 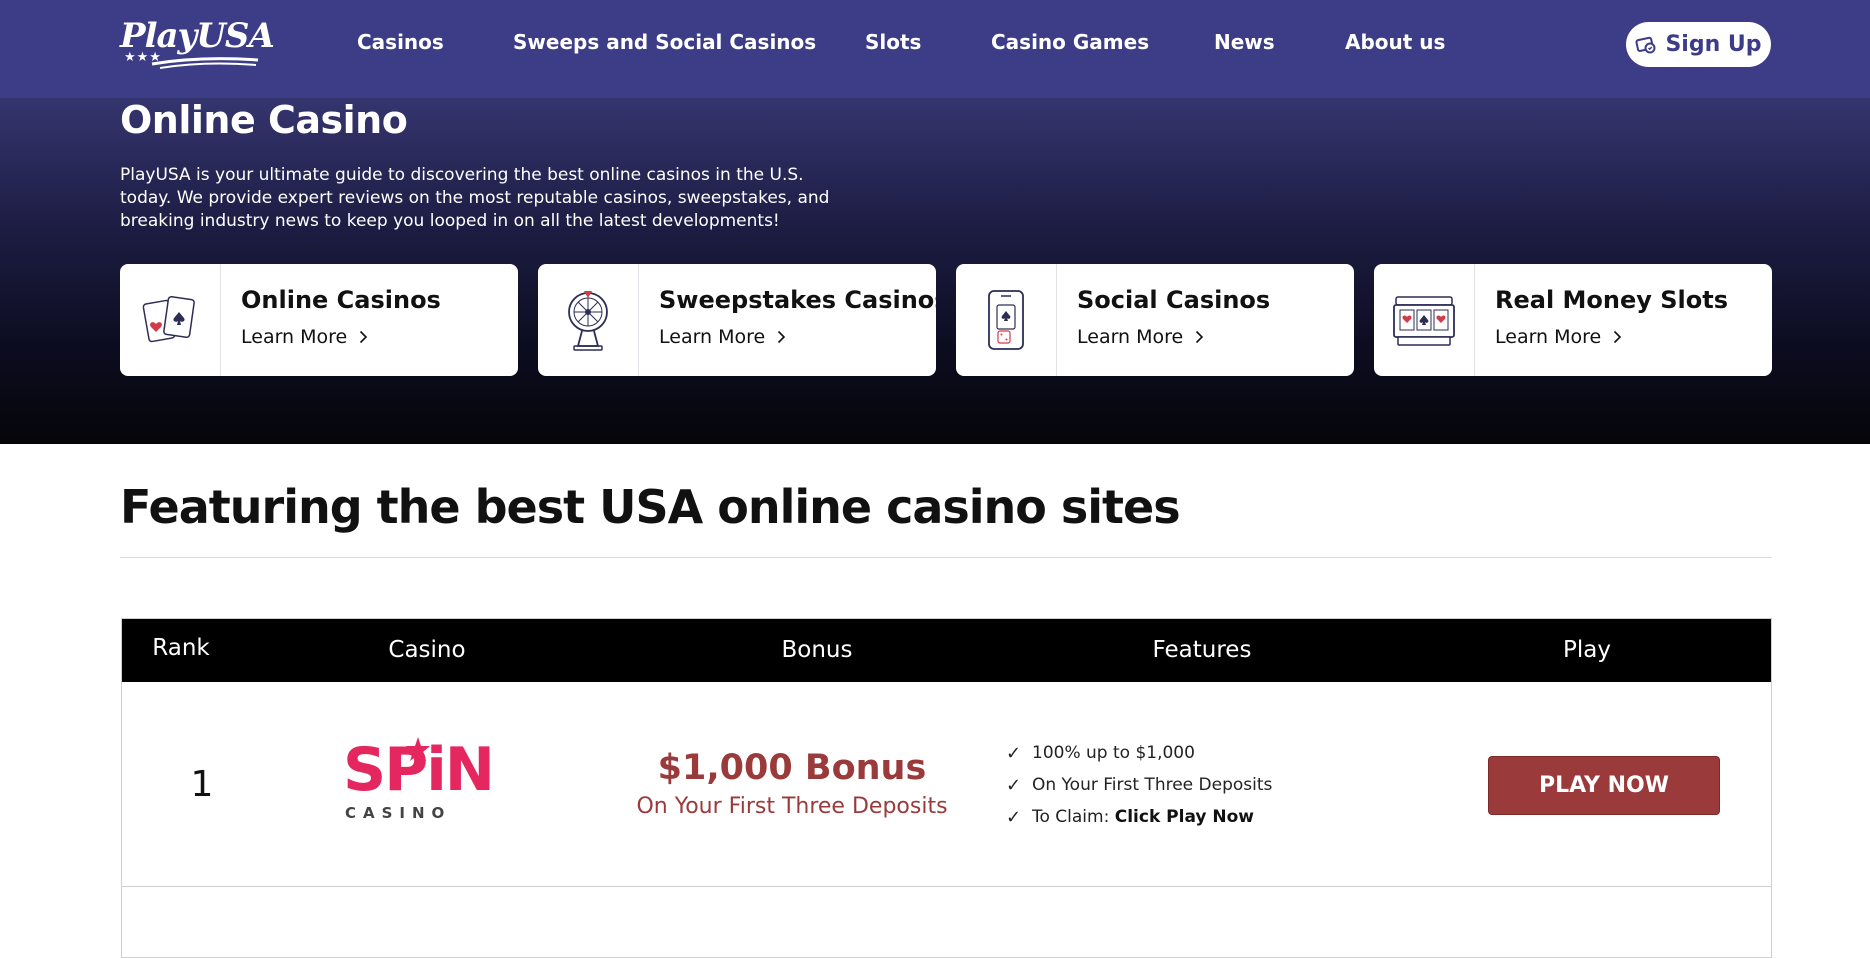 I want to click on prize-wheel-icon, so click(x=588, y=321).